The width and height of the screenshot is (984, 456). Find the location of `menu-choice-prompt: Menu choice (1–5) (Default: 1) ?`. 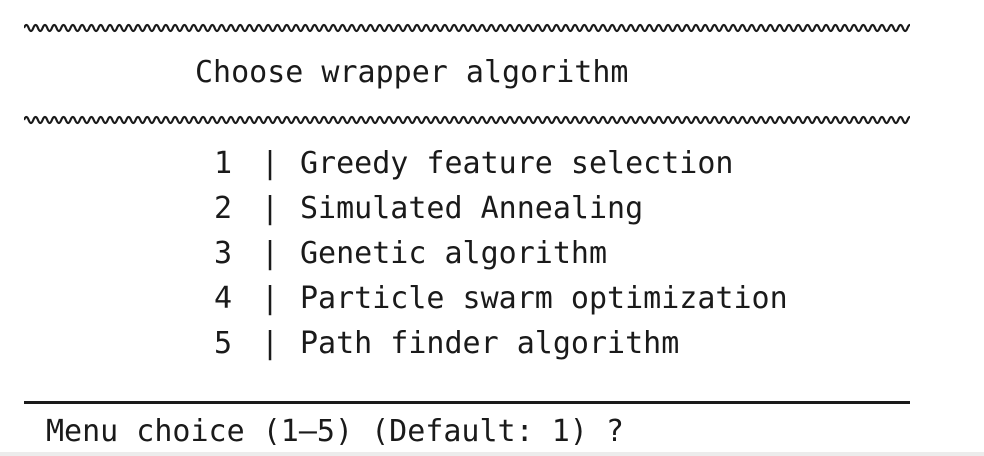

menu-choice-prompt: Menu choice (1–5) (Default: 1) ? is located at coordinates (342, 432).